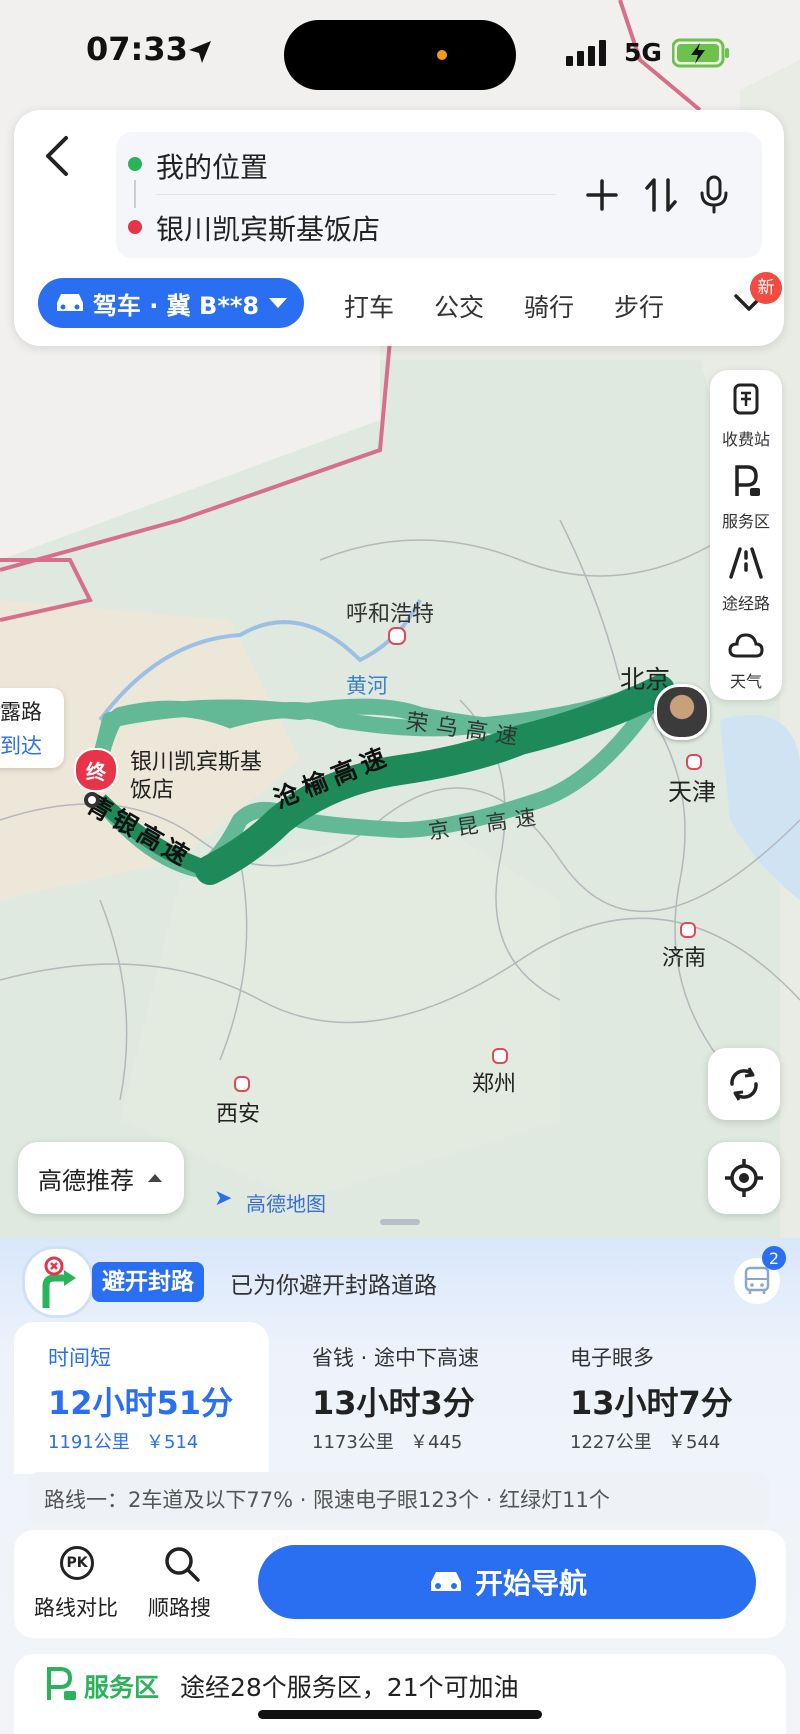  Describe the element at coordinates (122, 1687) in the screenshot. I see `service-area-title: 服务区` at that location.